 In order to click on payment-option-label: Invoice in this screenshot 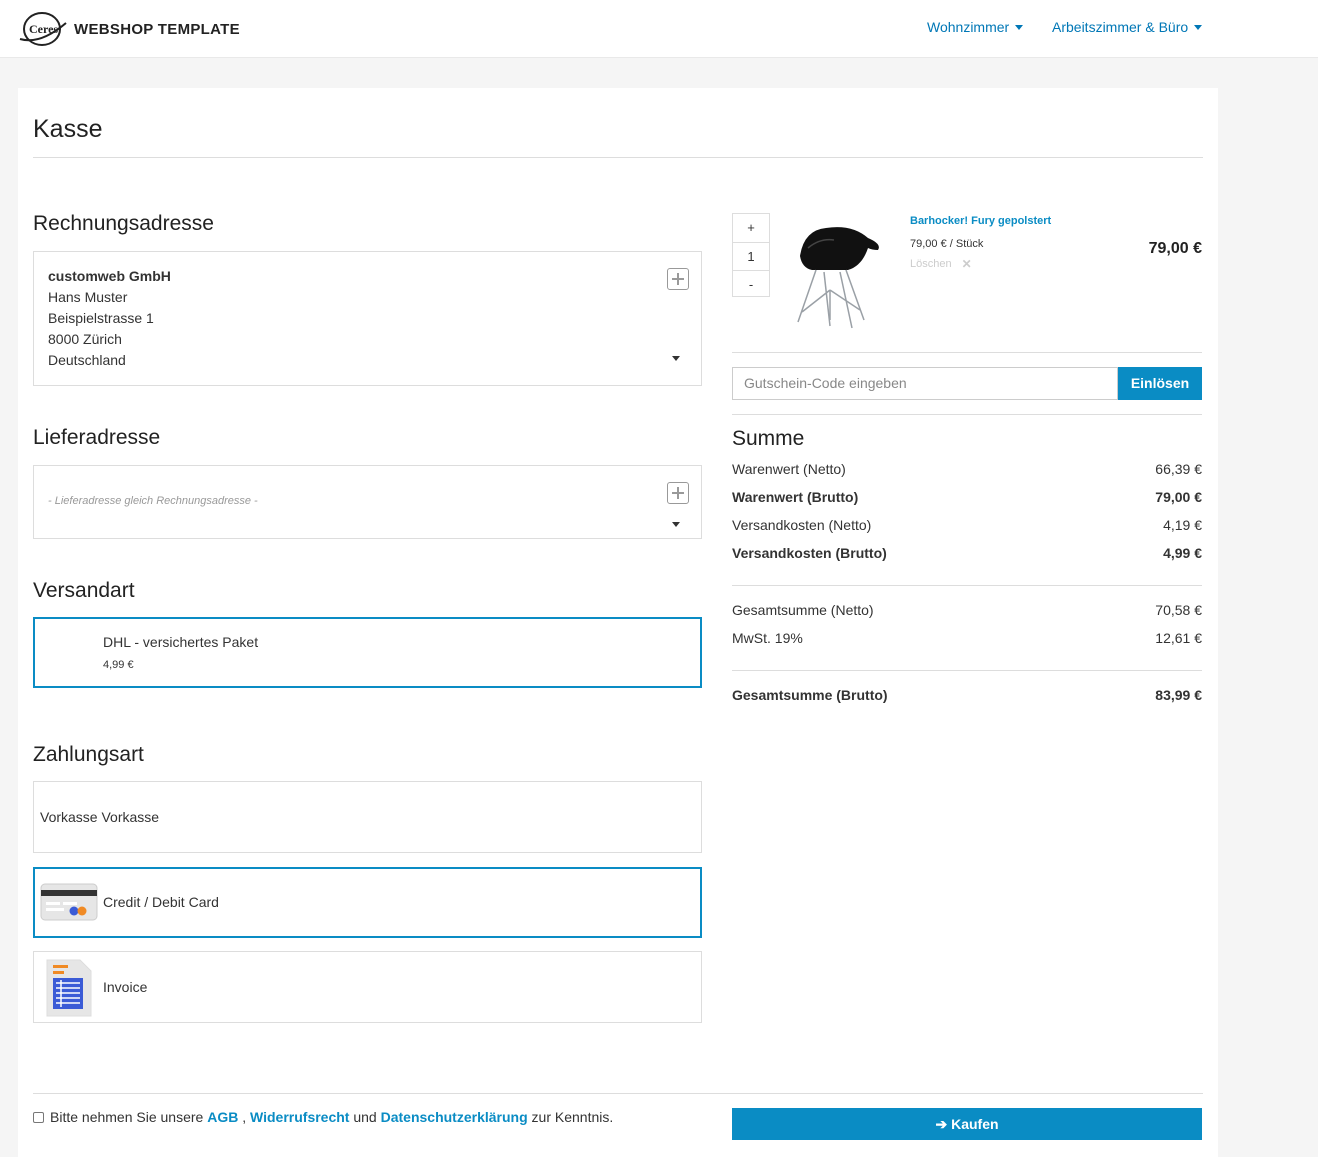, I will do `click(125, 987)`.